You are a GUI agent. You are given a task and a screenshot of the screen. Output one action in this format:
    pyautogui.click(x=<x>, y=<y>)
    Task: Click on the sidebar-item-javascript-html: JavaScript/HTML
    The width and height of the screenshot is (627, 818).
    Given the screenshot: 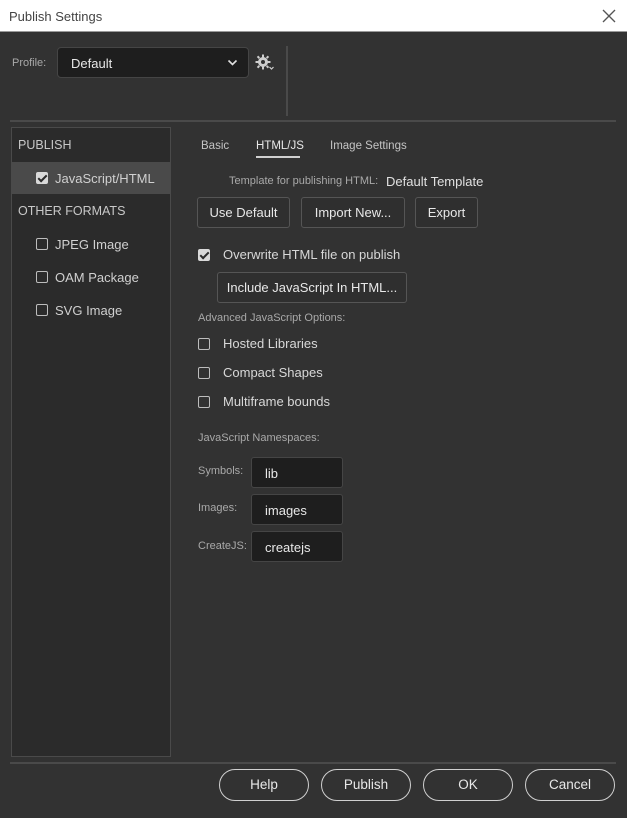 What is the action you would take?
    pyautogui.click(x=91, y=178)
    